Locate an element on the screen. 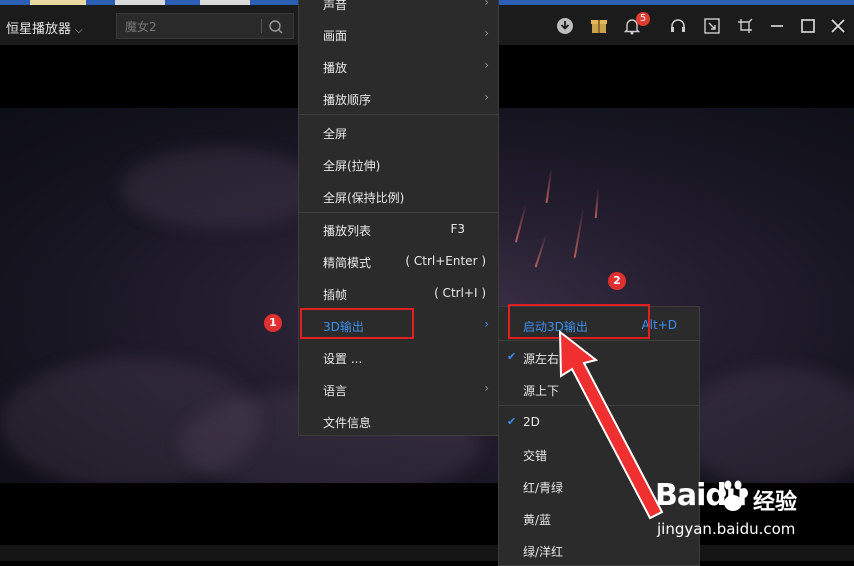 This screenshot has height=566, width=854. annotation-arrow is located at coordinates (611, 424).